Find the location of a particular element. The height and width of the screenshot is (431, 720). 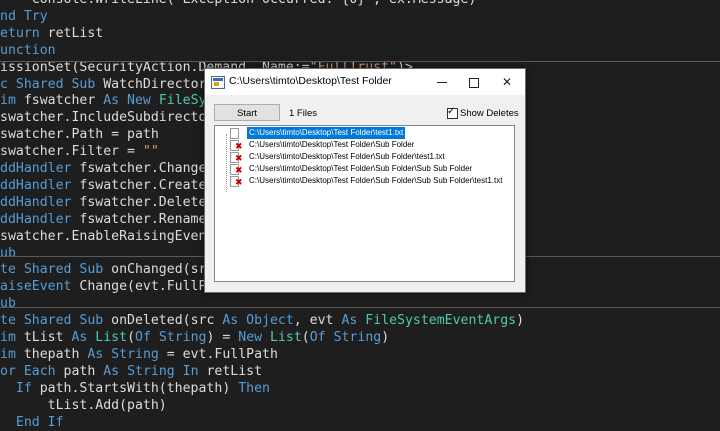

code-line: swatcher.IncludeSubdirectorie is located at coordinates (115, 117).